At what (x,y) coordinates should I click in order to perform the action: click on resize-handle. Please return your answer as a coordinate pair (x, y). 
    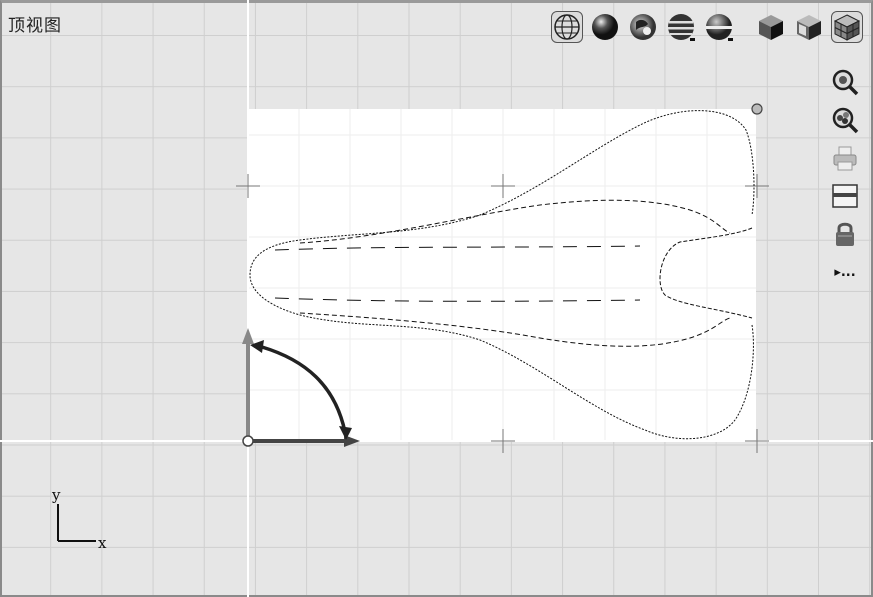
    Looking at the image, I should click on (757, 109).